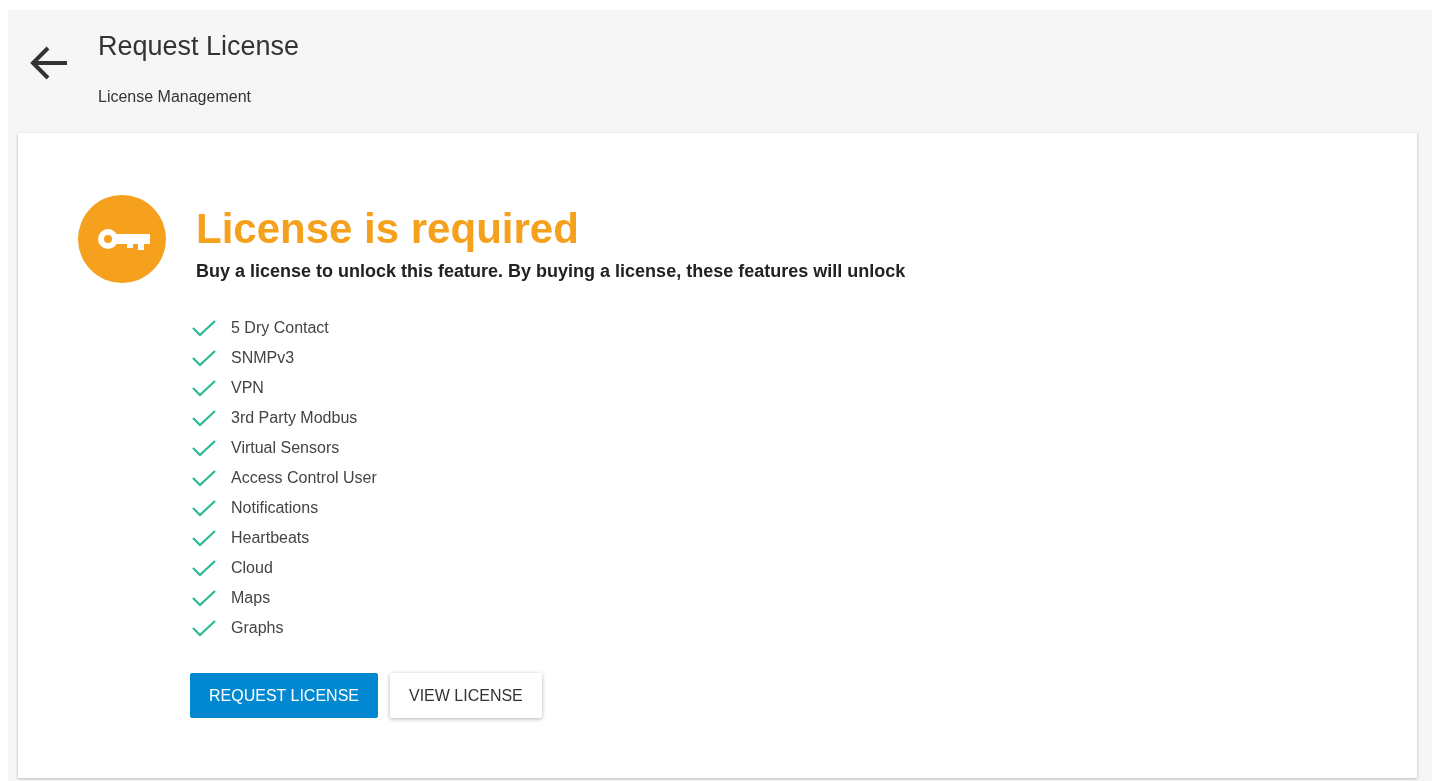  I want to click on feature-label: Cloud, so click(252, 568).